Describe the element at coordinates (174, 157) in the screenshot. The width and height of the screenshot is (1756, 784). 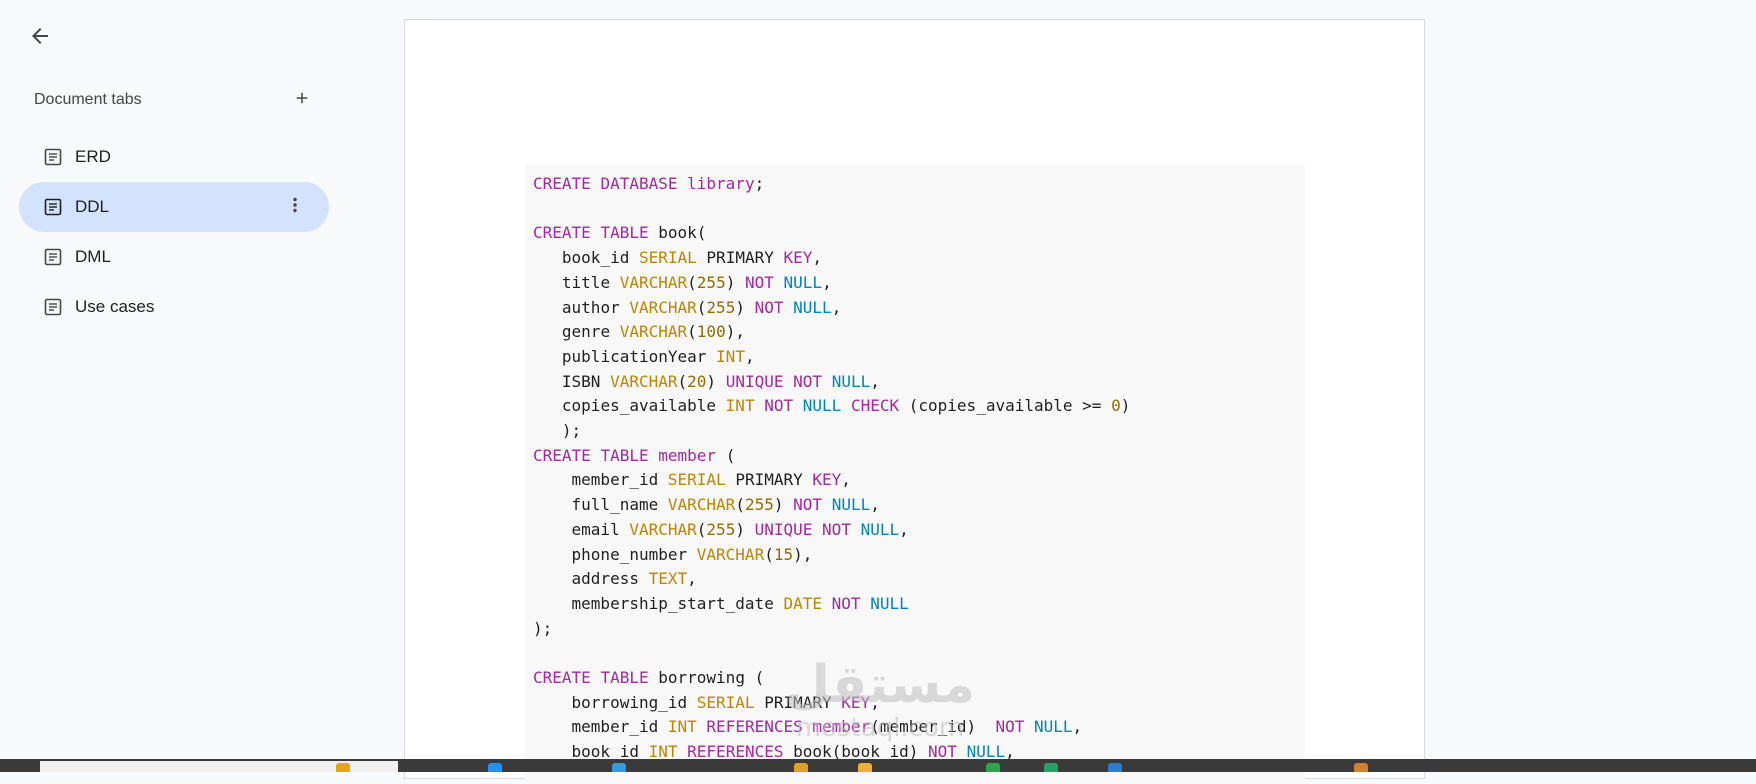
I see `tab-erd: ERD` at that location.